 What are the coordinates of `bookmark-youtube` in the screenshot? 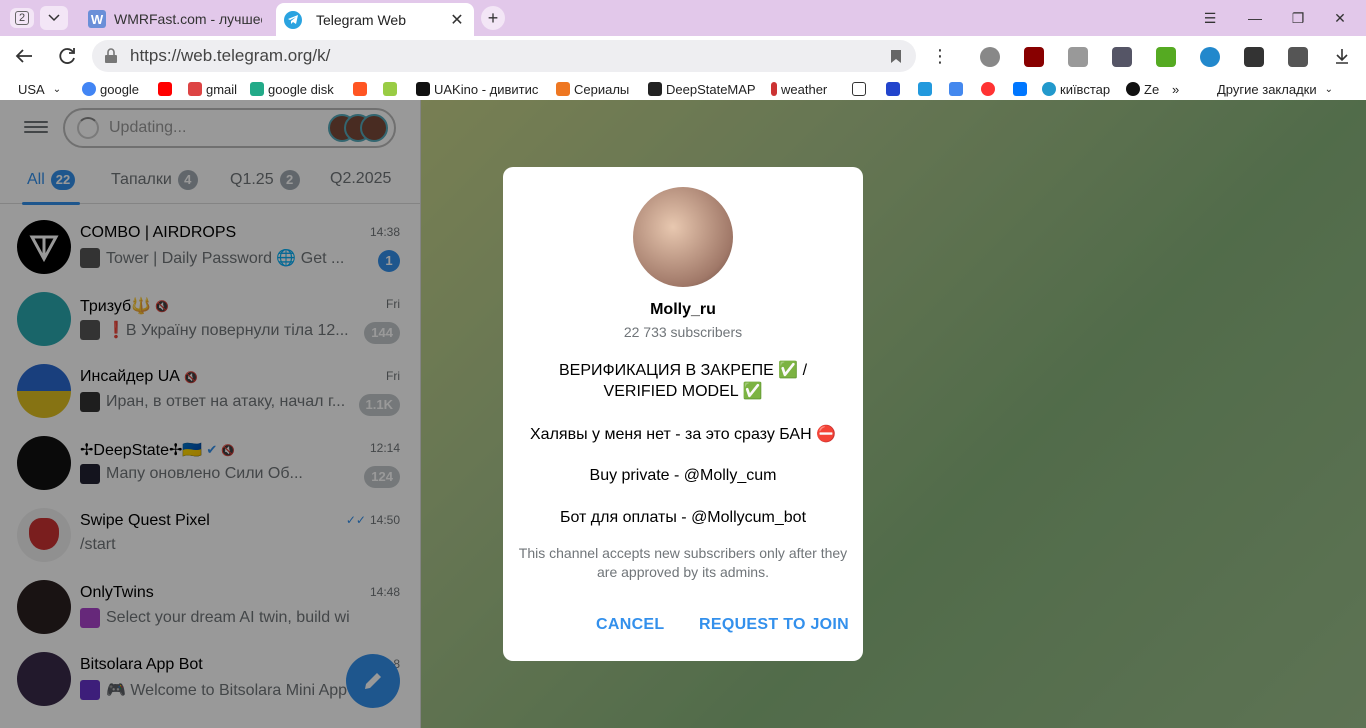 It's located at (167, 89).